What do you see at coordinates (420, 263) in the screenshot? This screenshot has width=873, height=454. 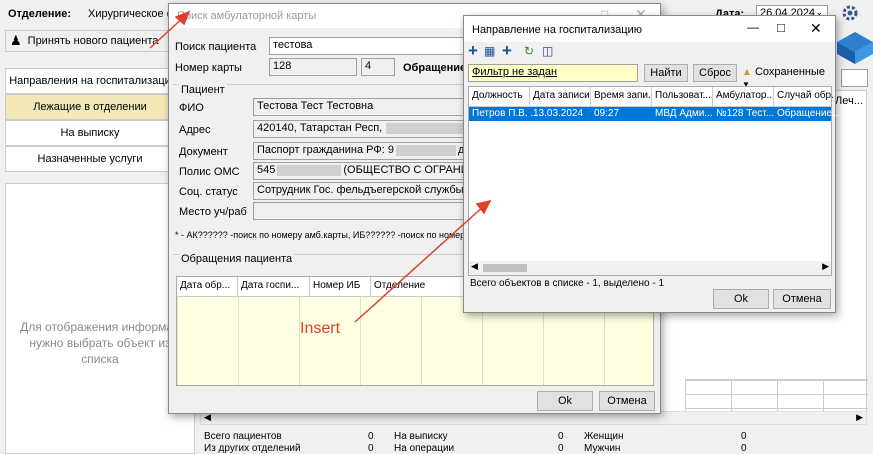 I see `arrow-to-grid` at bounding box center [420, 263].